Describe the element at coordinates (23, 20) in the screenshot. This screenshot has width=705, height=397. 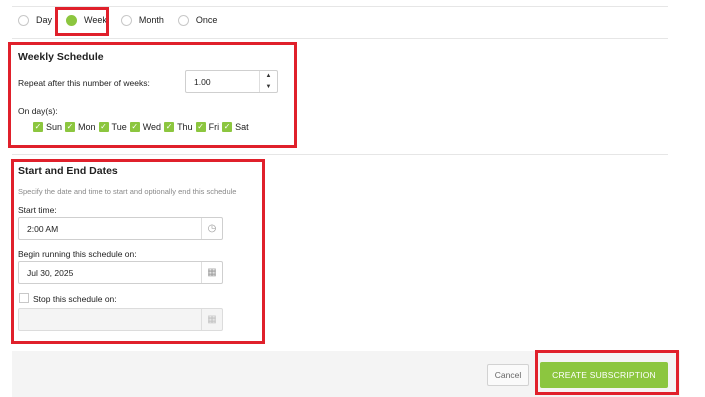
I see `radio-day-indicator` at that location.